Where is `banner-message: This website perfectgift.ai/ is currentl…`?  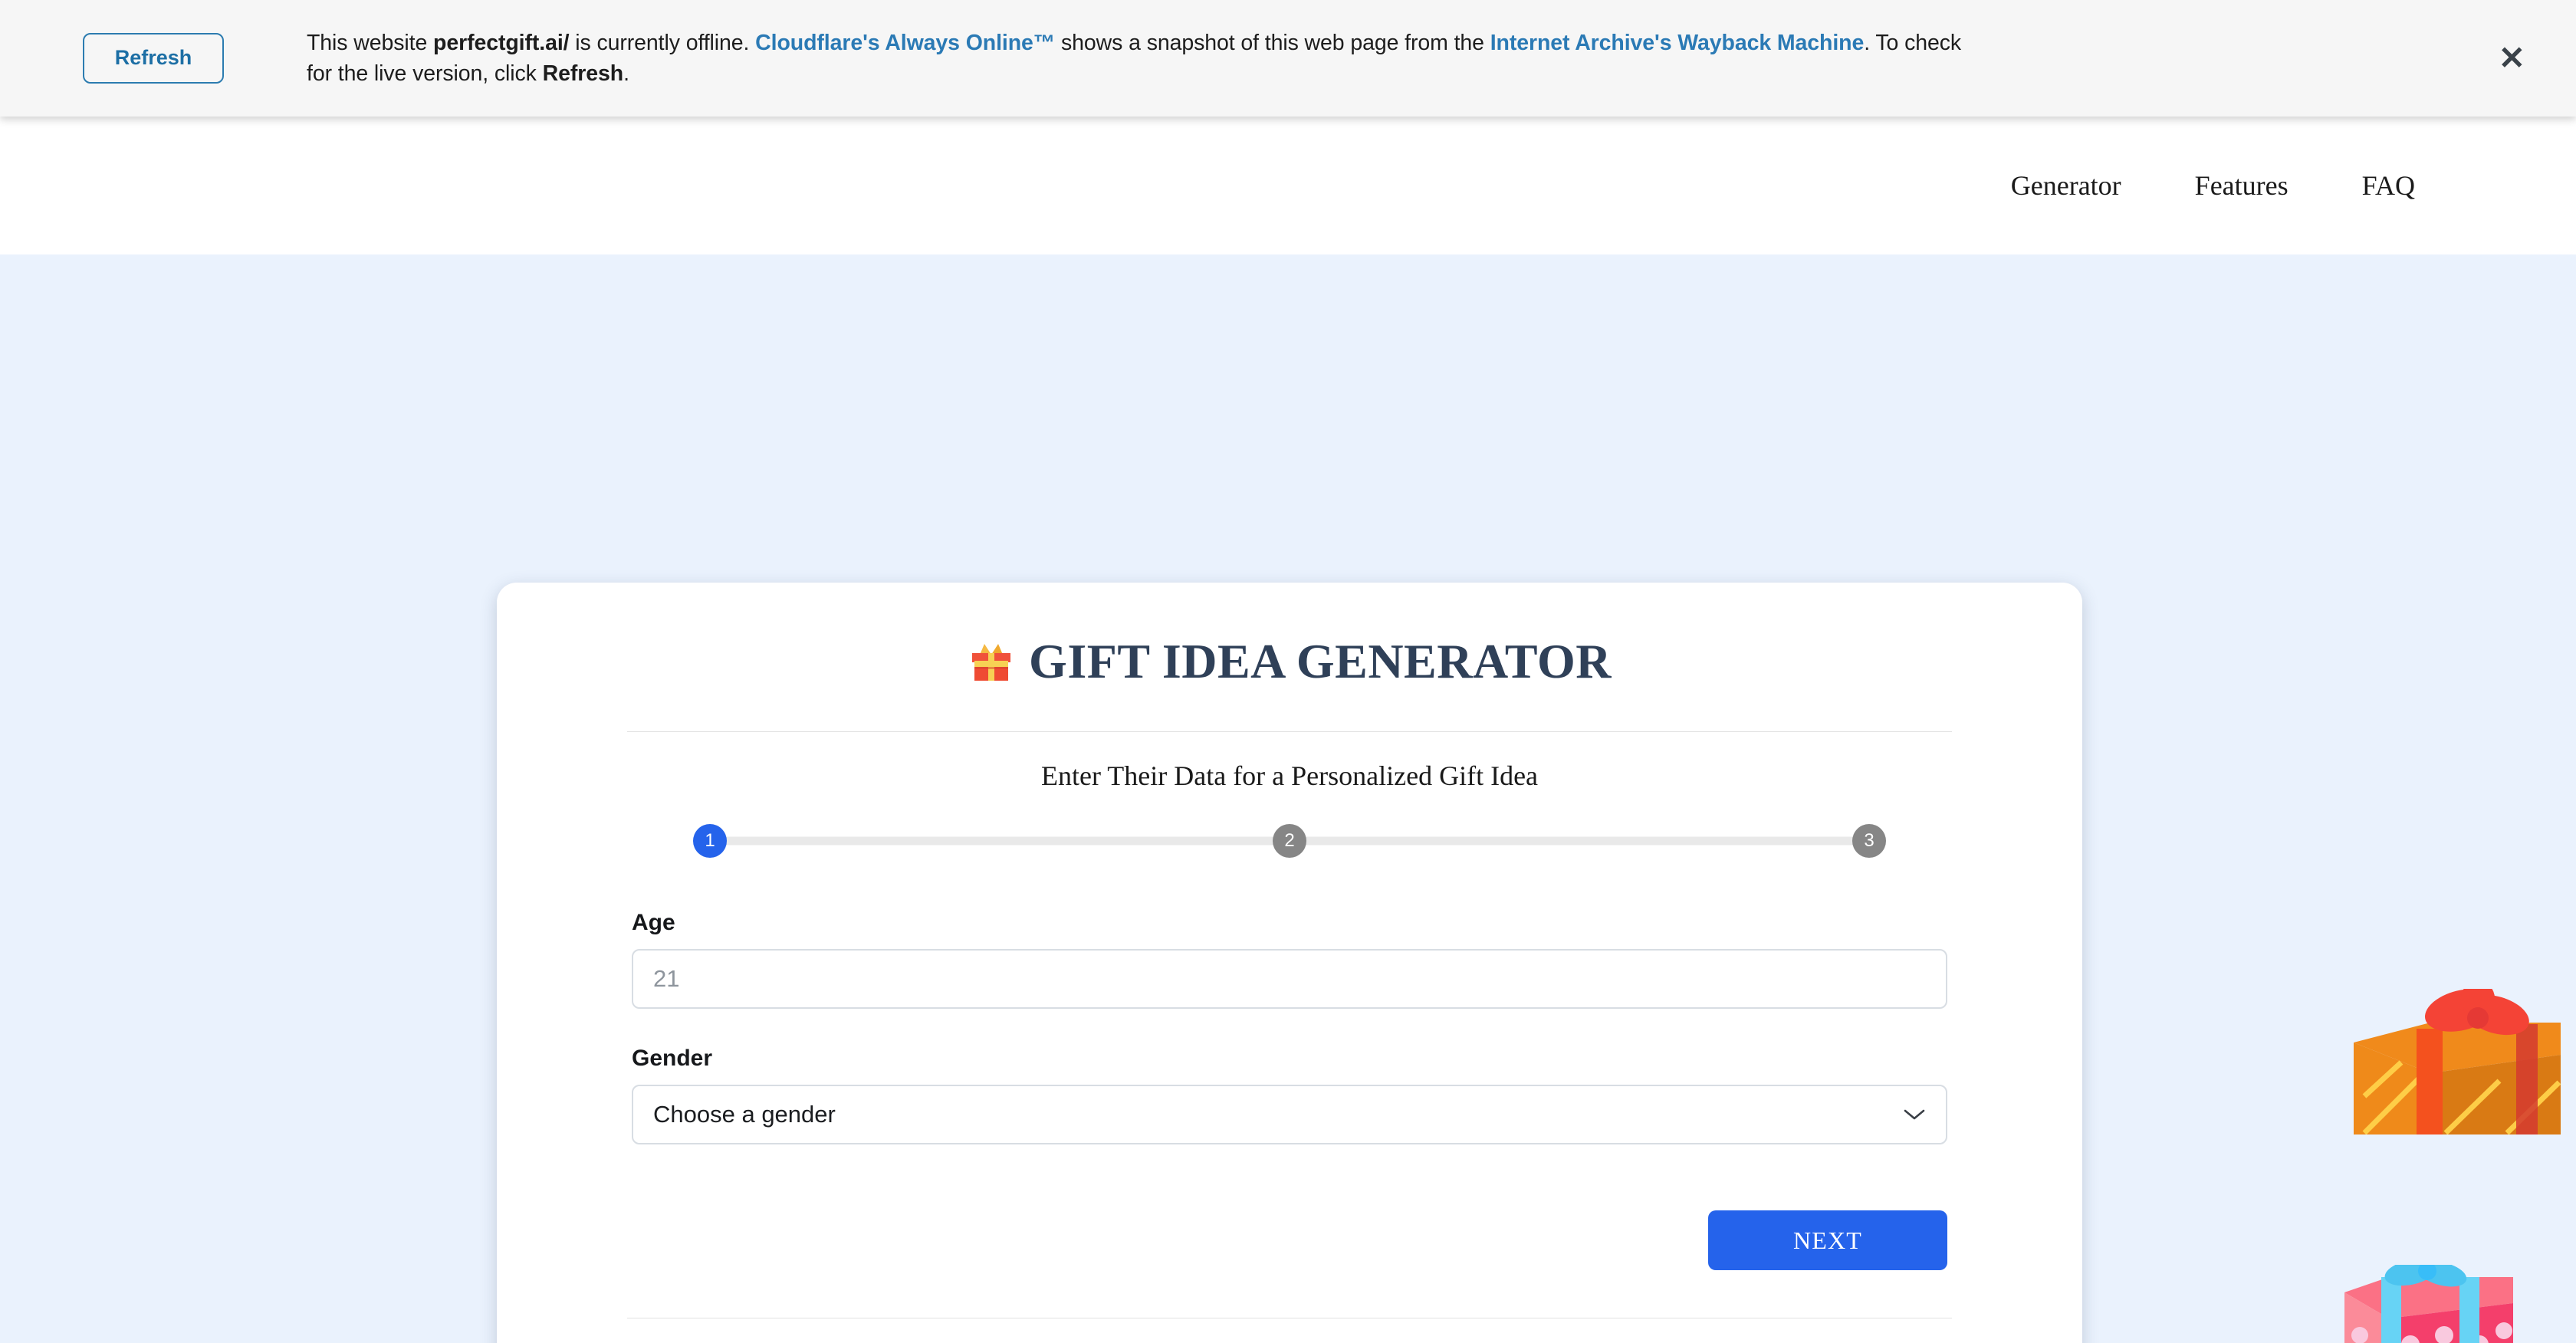 banner-message: This website perfectgift.ai/ is currentl… is located at coordinates (1148, 59).